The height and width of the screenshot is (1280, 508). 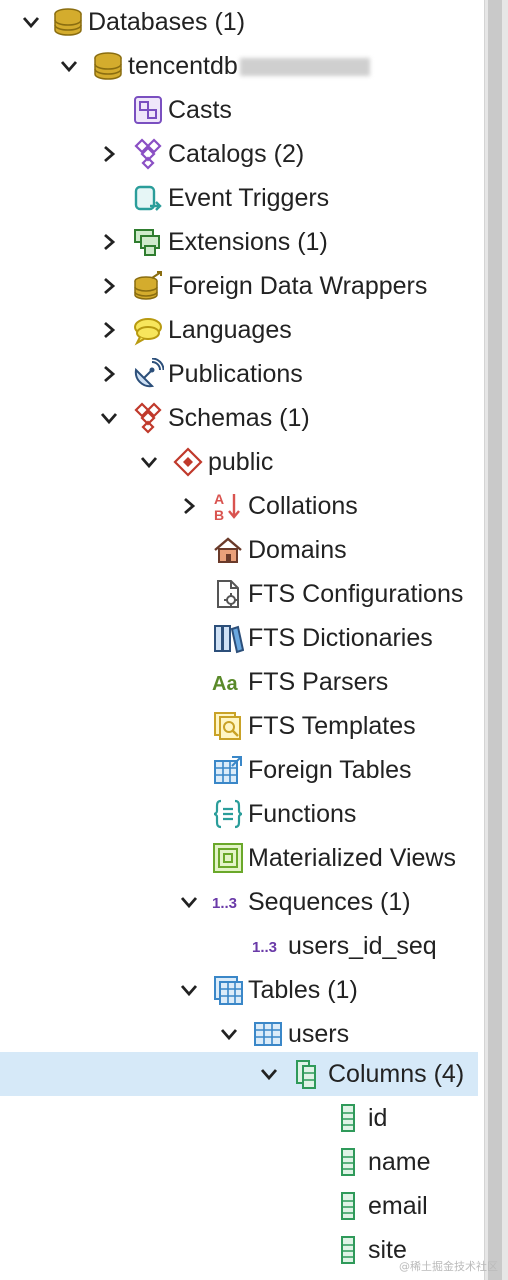 What do you see at coordinates (219, 499) in the screenshot?
I see `collation-letter-a: A` at bounding box center [219, 499].